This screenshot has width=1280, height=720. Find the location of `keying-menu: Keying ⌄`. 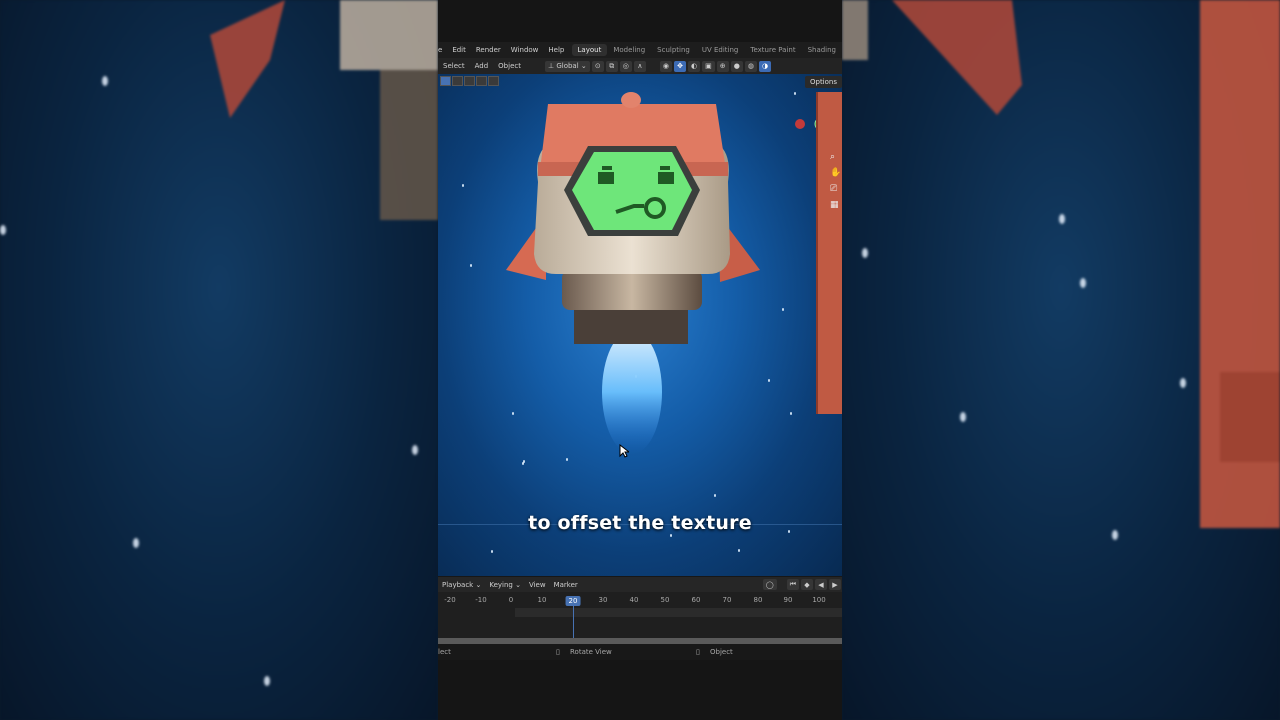

keying-menu: Keying ⌄ is located at coordinates (505, 585).